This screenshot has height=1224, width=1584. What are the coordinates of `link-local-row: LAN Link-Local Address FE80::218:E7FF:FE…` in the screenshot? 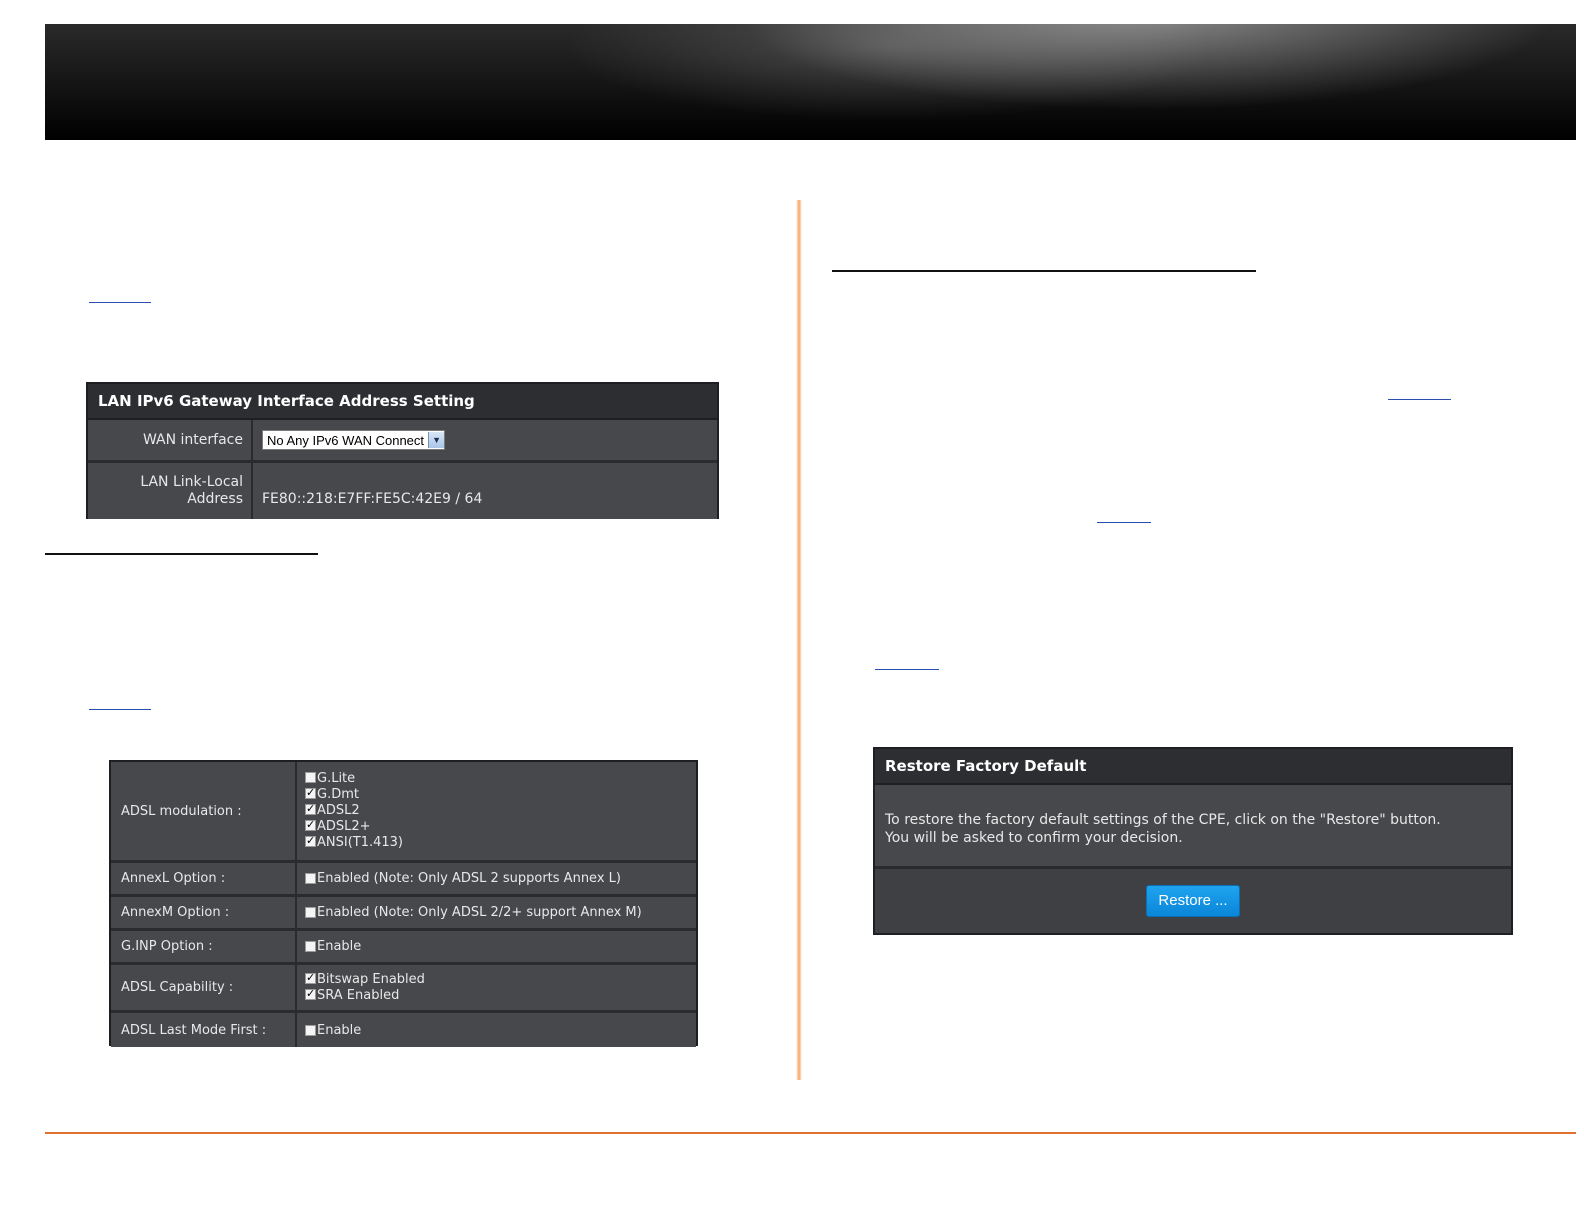 It's located at (402, 491).